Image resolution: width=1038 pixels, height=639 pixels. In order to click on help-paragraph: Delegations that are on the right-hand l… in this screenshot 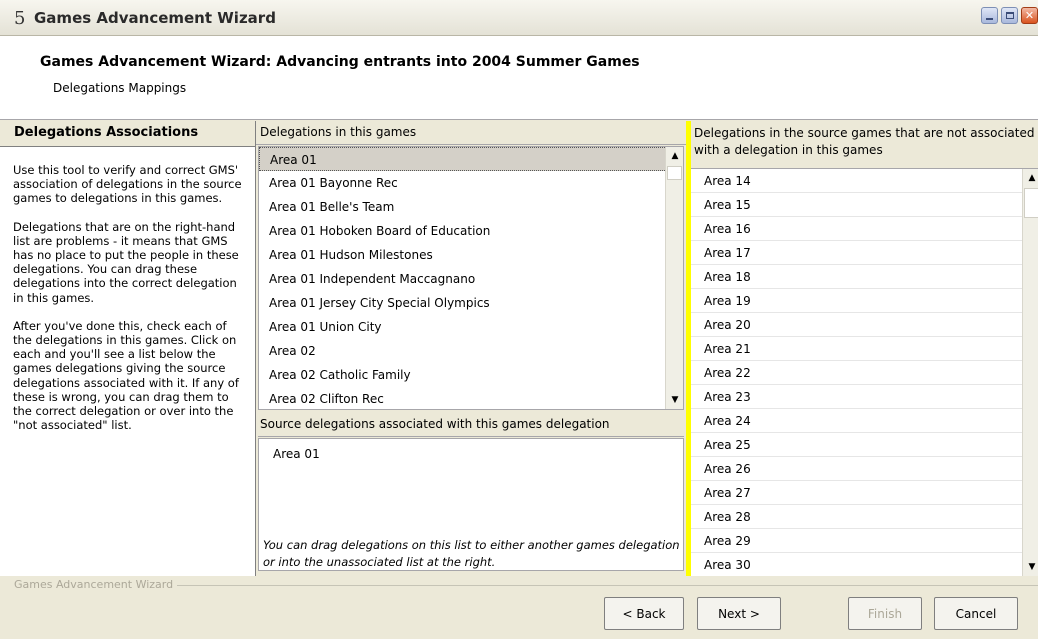, I will do `click(126, 262)`.